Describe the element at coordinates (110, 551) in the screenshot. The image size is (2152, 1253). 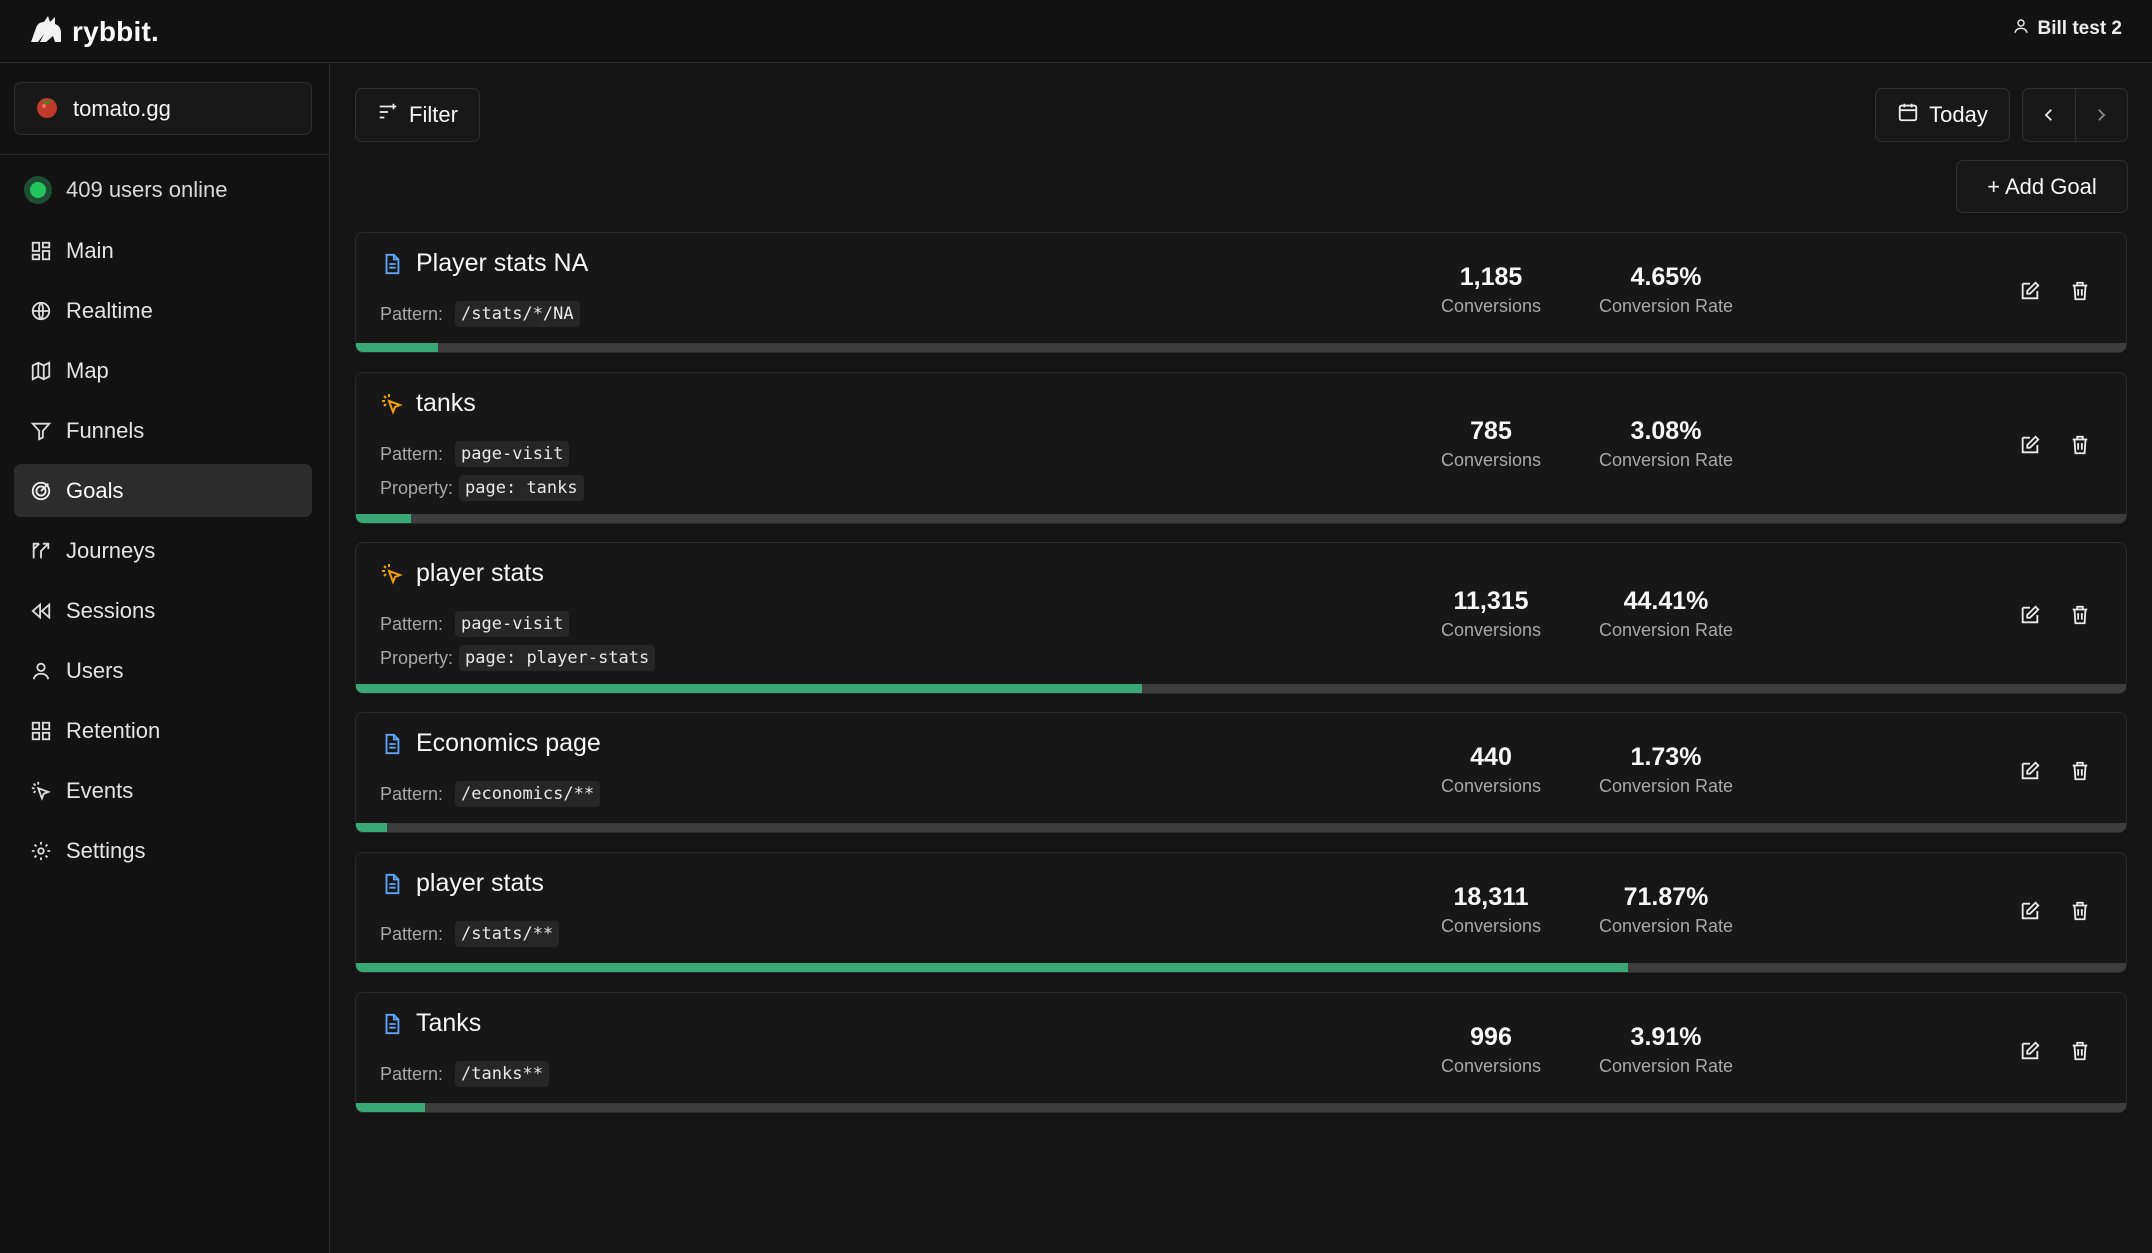
I see `sidebar-item-label: Journeys` at that location.